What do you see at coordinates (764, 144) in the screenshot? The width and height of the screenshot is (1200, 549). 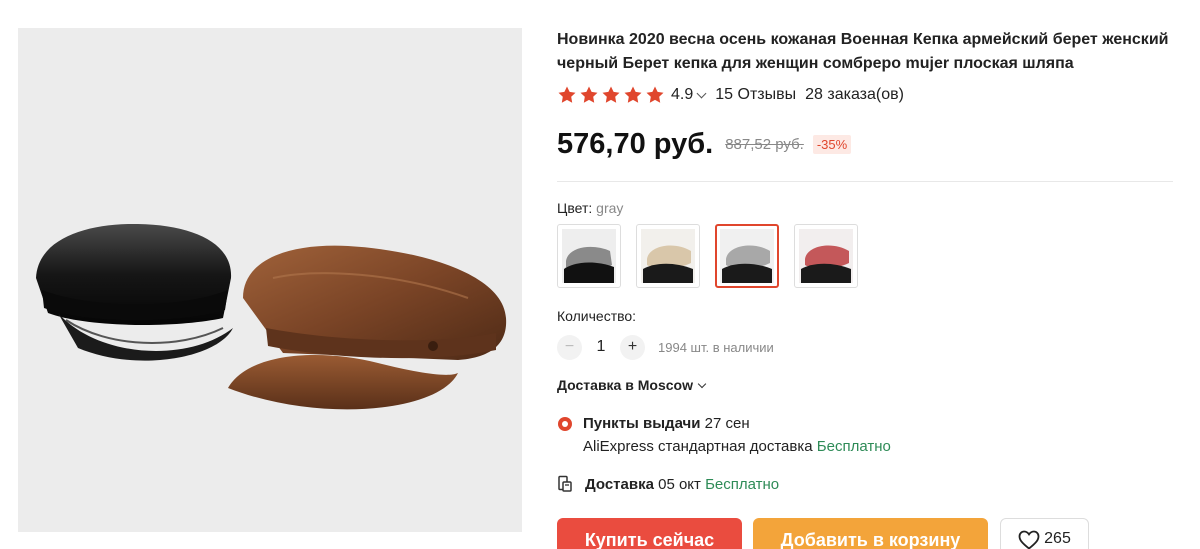 I see `old-price: 887,52 руб.` at bounding box center [764, 144].